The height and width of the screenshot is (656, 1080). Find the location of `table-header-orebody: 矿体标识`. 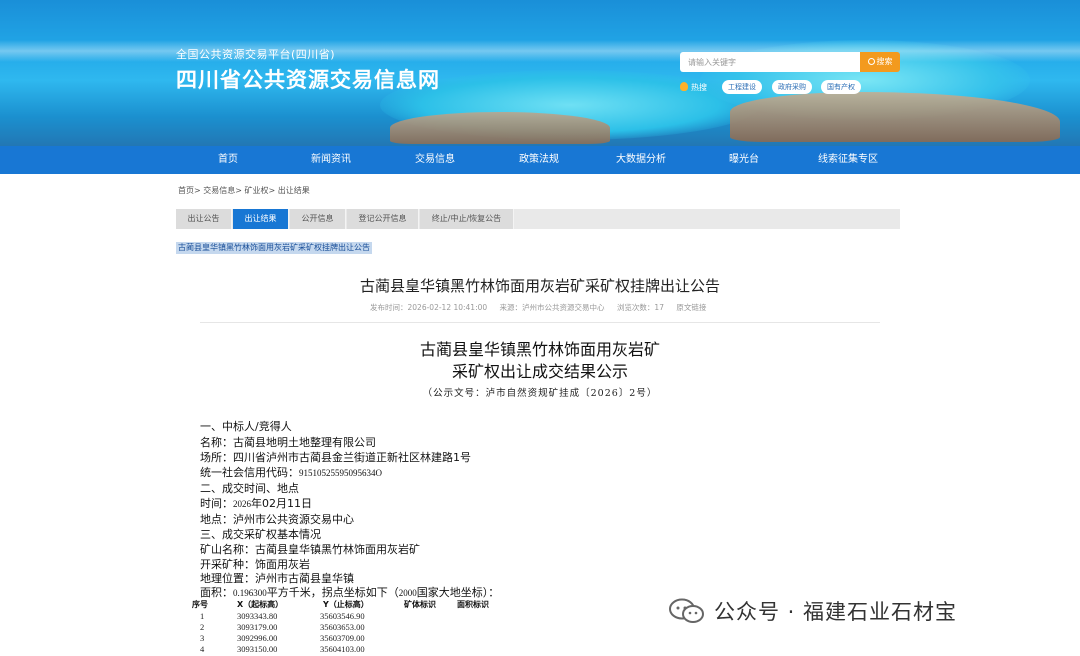

table-header-orebody: 矿体标识 is located at coordinates (420, 604).